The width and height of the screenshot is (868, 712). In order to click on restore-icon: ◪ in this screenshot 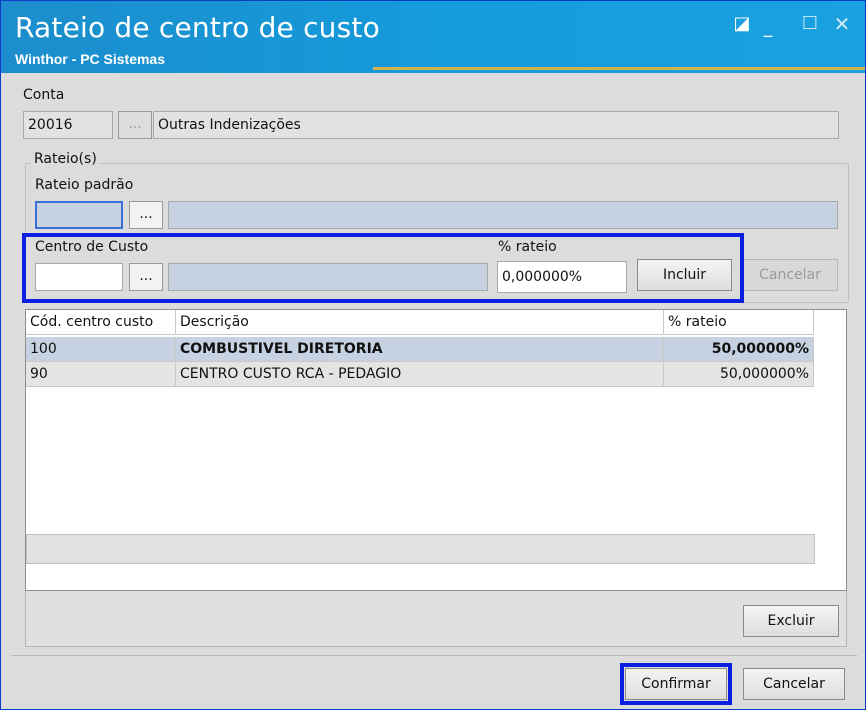, I will do `click(742, 24)`.